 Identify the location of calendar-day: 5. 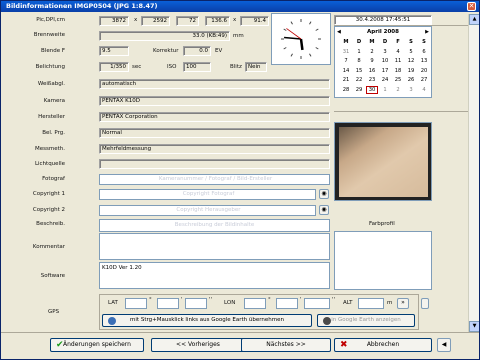
(411, 52).